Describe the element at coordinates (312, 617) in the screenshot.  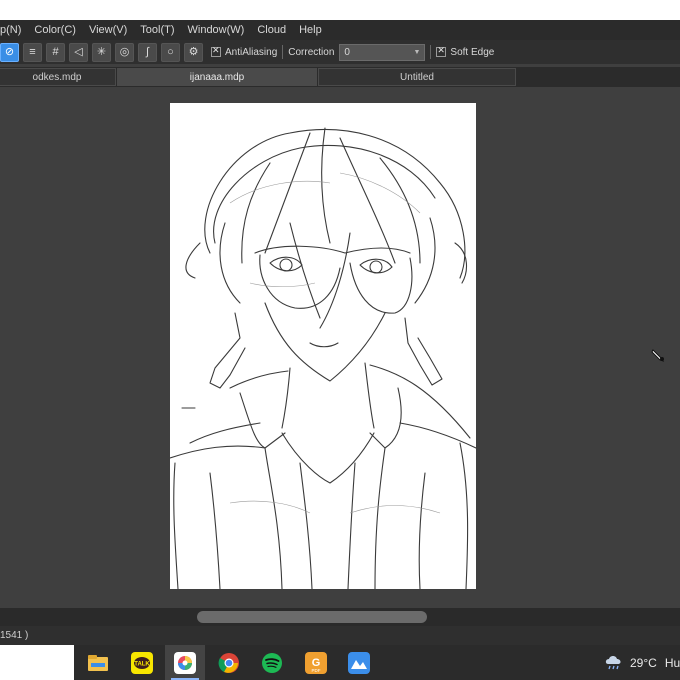
I see `scrollbar-thumb` at that location.